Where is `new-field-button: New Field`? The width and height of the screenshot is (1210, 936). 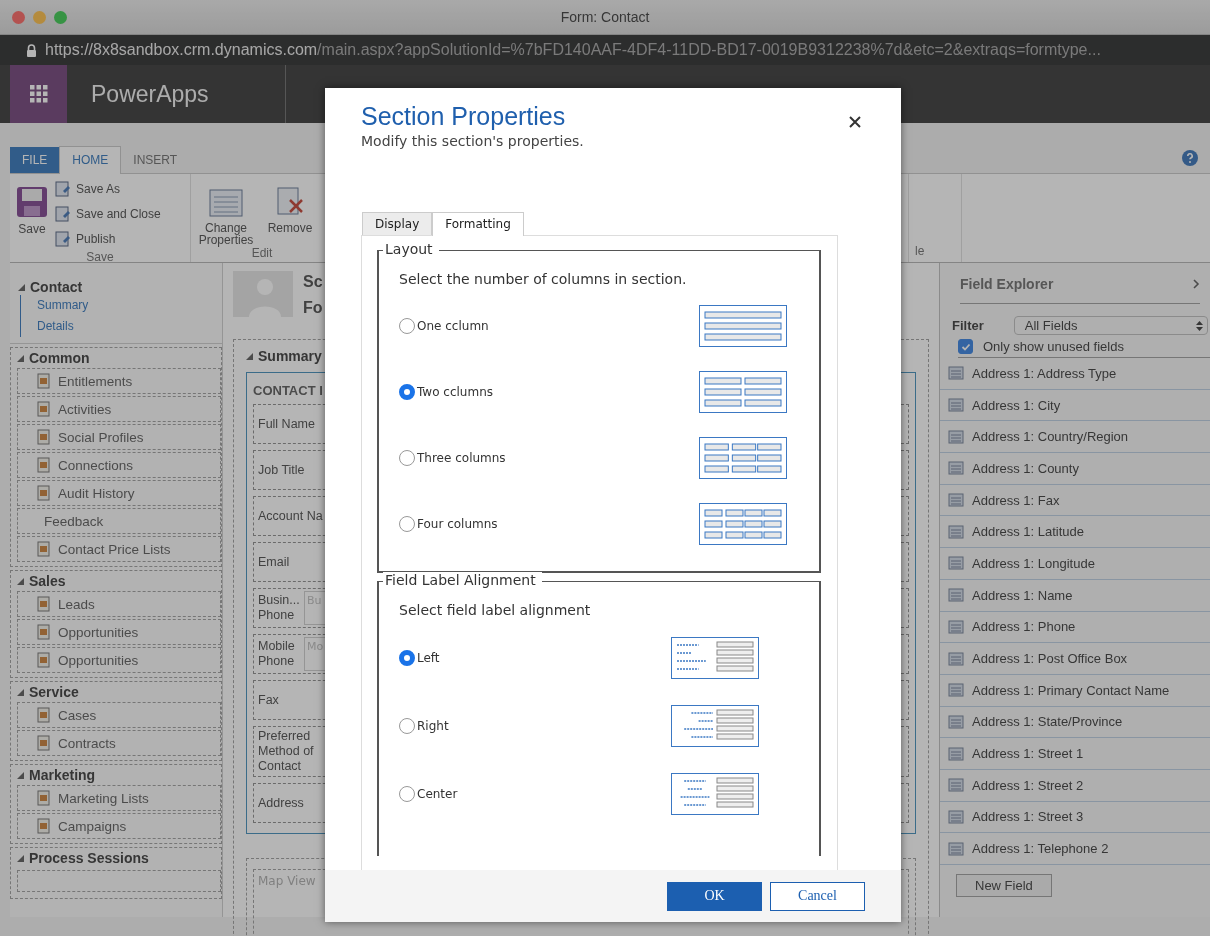
new-field-button: New Field is located at coordinates (1004, 885).